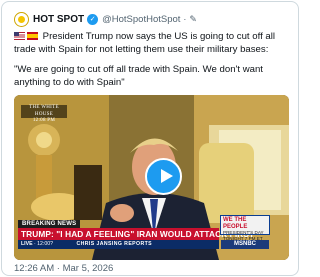  I want to click on play-icon, so click(163, 176).